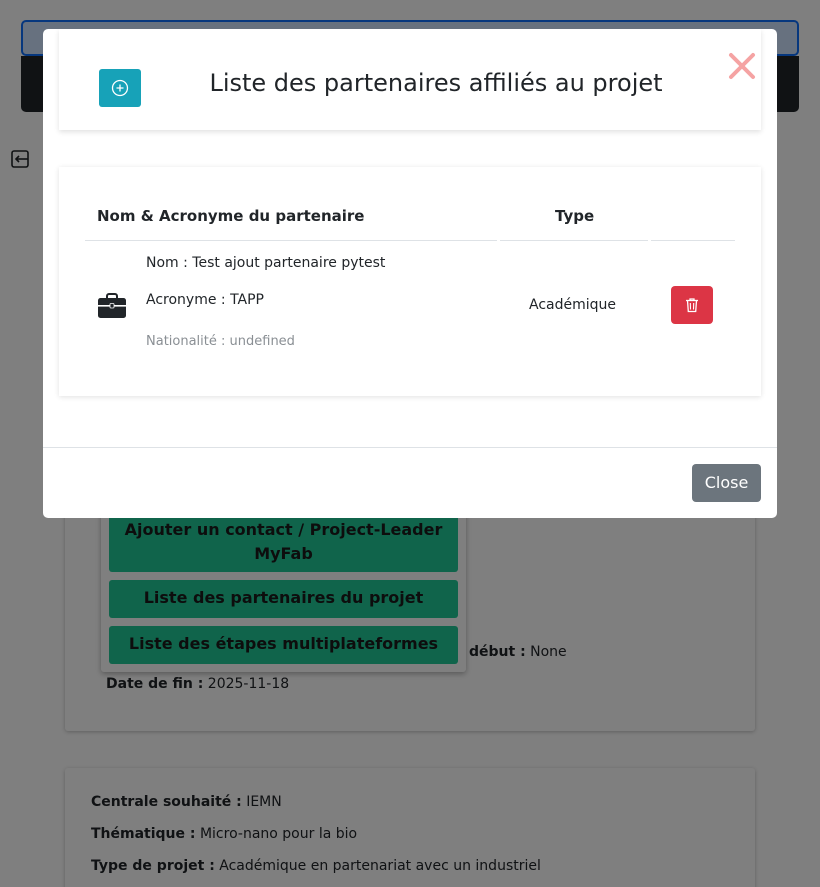 The image size is (820, 887). I want to click on trash-icon, so click(692, 305).